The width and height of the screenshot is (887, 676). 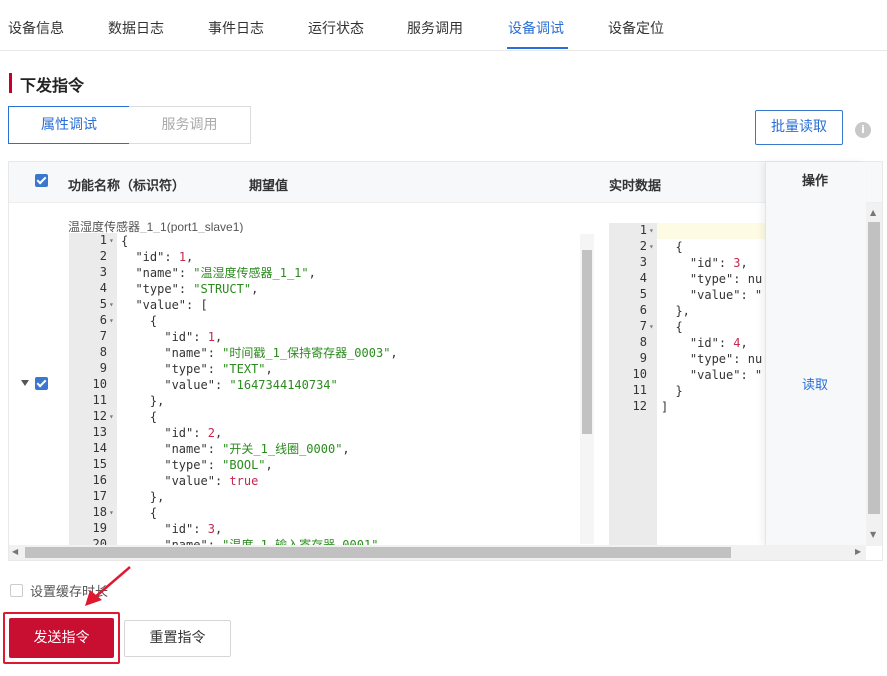 I want to click on code-line: "name": "时间戳_1_保持寄存器_0003",, so click(x=281, y=353).